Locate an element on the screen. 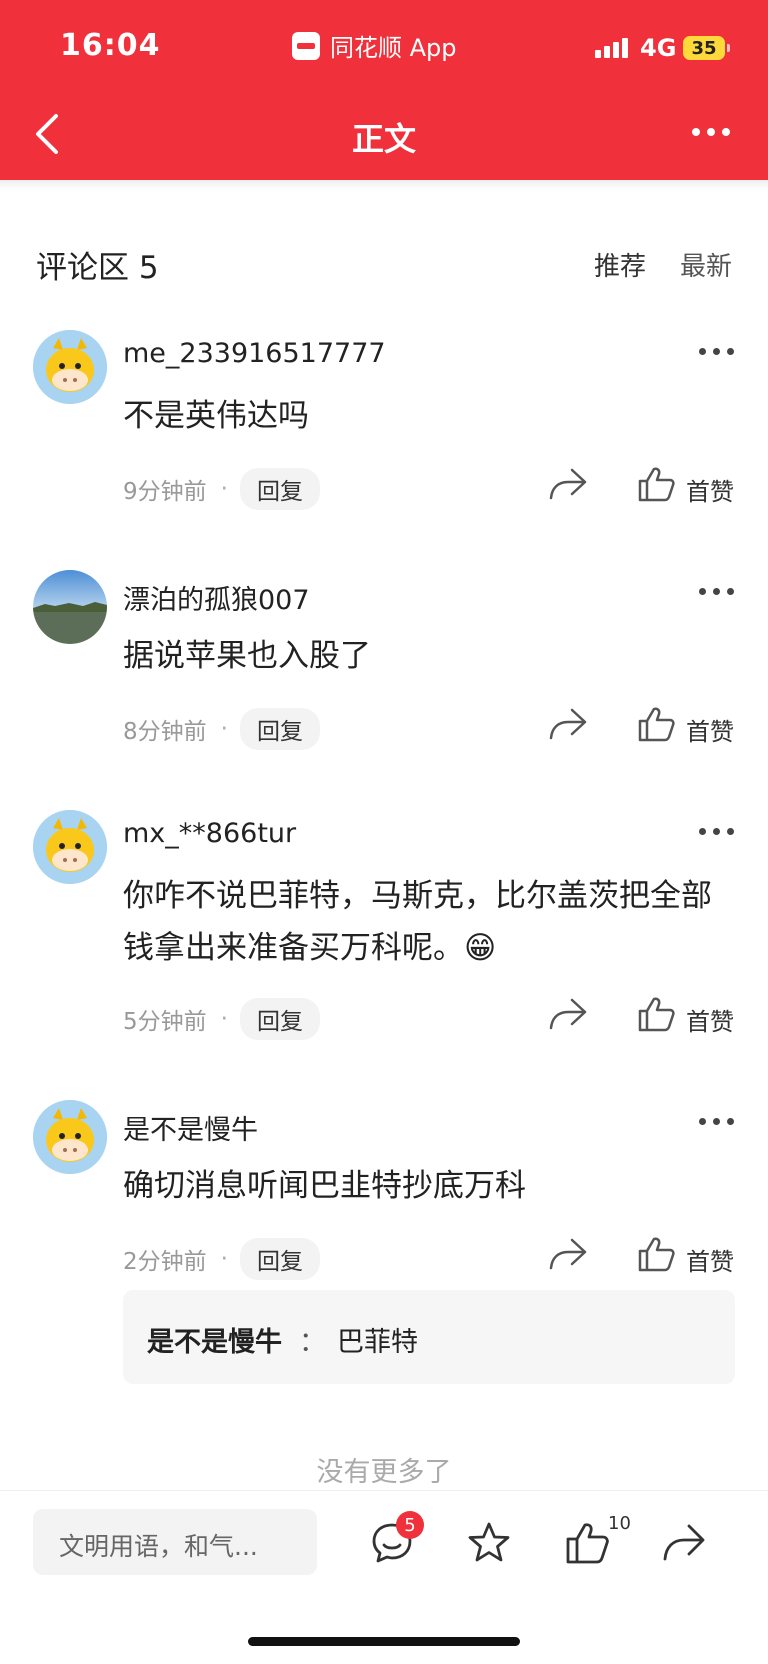 The width and height of the screenshot is (768, 1664). battery-tip is located at coordinates (728, 48).